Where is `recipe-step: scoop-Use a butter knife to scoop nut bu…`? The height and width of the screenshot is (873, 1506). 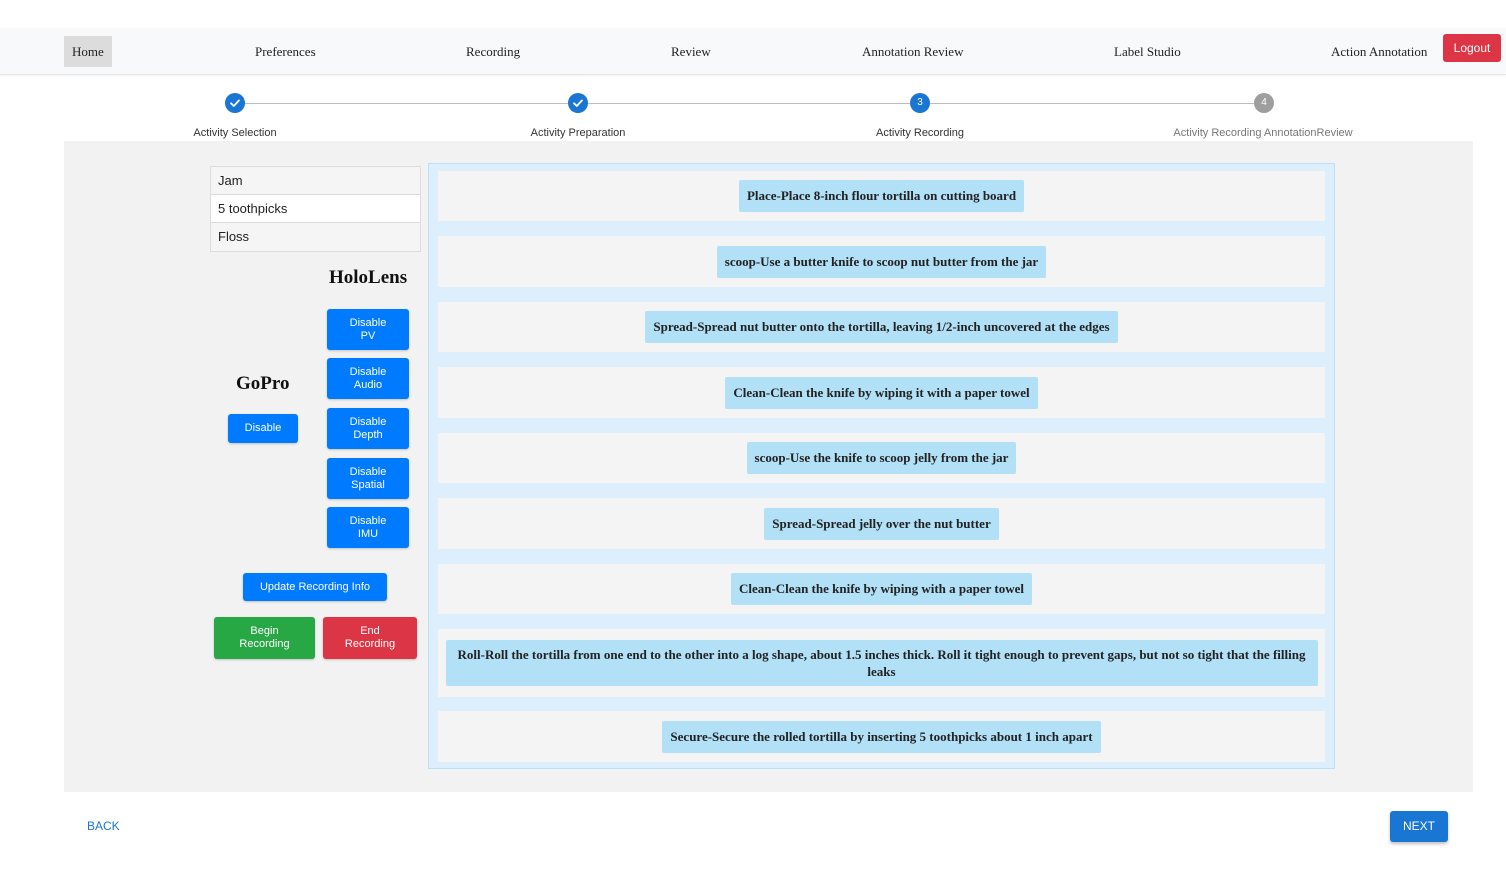
recipe-step: scoop-Use a butter knife to scoop nut bu… is located at coordinates (881, 261).